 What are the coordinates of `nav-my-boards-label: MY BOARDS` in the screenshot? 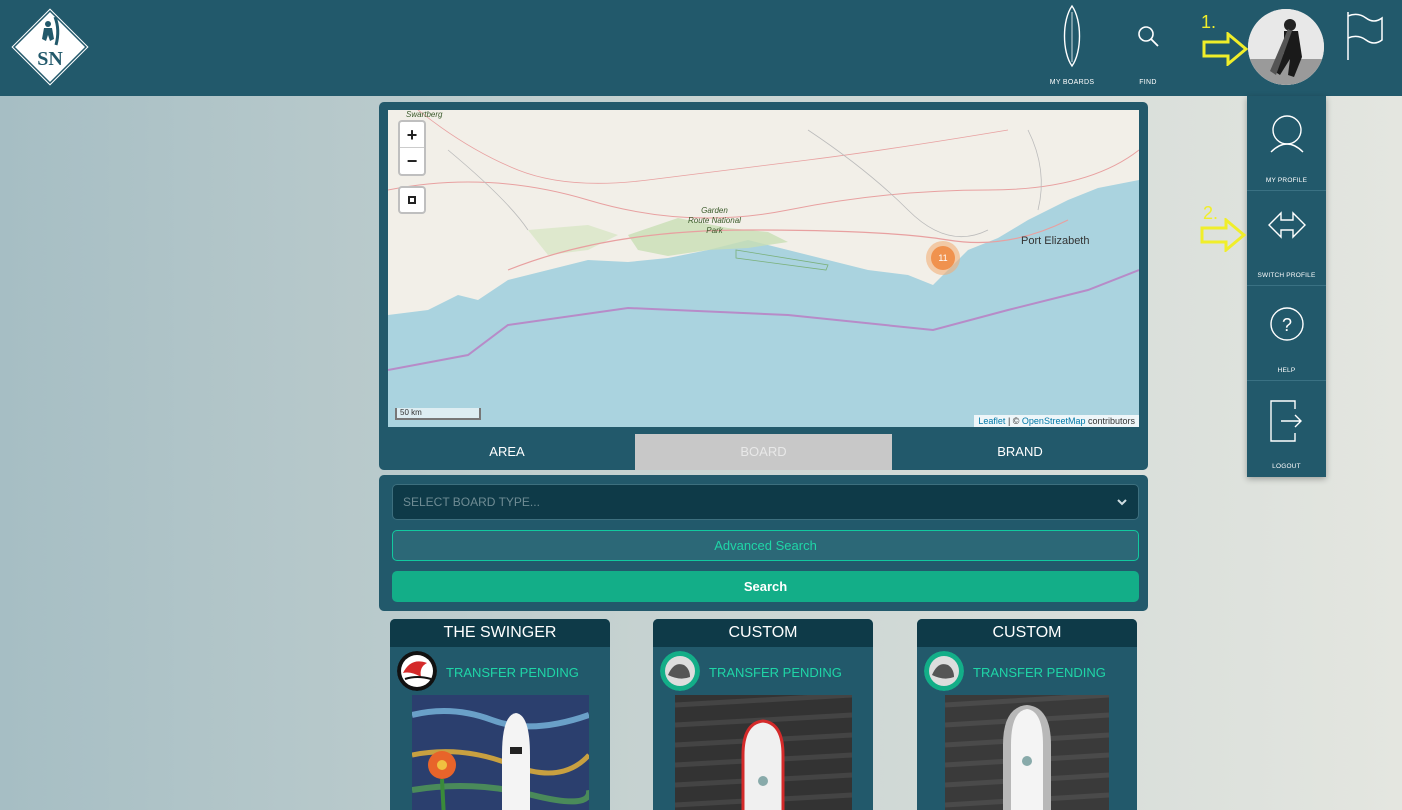 It's located at (1072, 82).